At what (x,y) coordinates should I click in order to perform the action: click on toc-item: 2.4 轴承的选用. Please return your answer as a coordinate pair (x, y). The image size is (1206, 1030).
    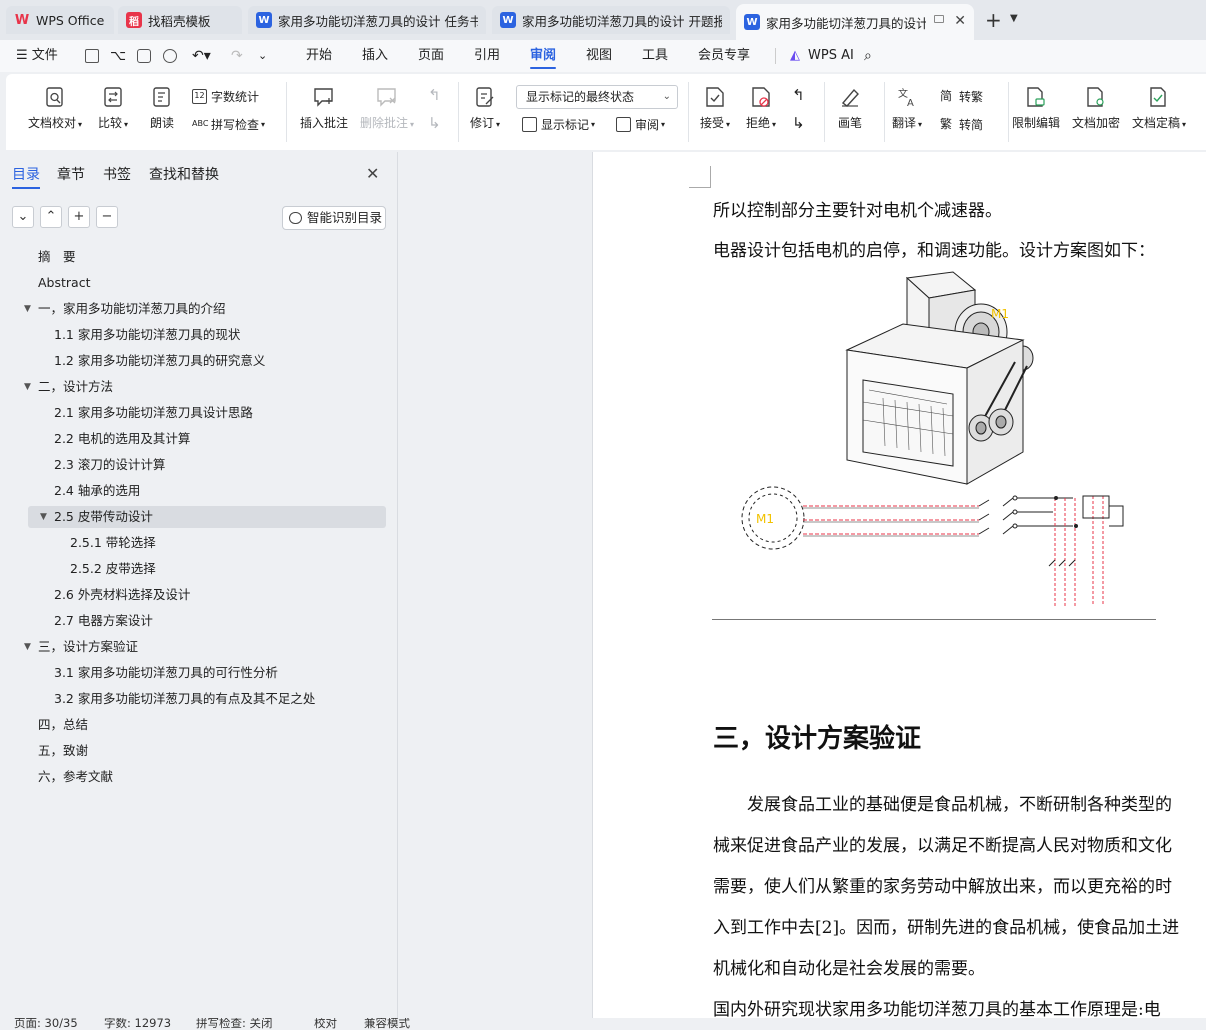
    Looking at the image, I should click on (199, 491).